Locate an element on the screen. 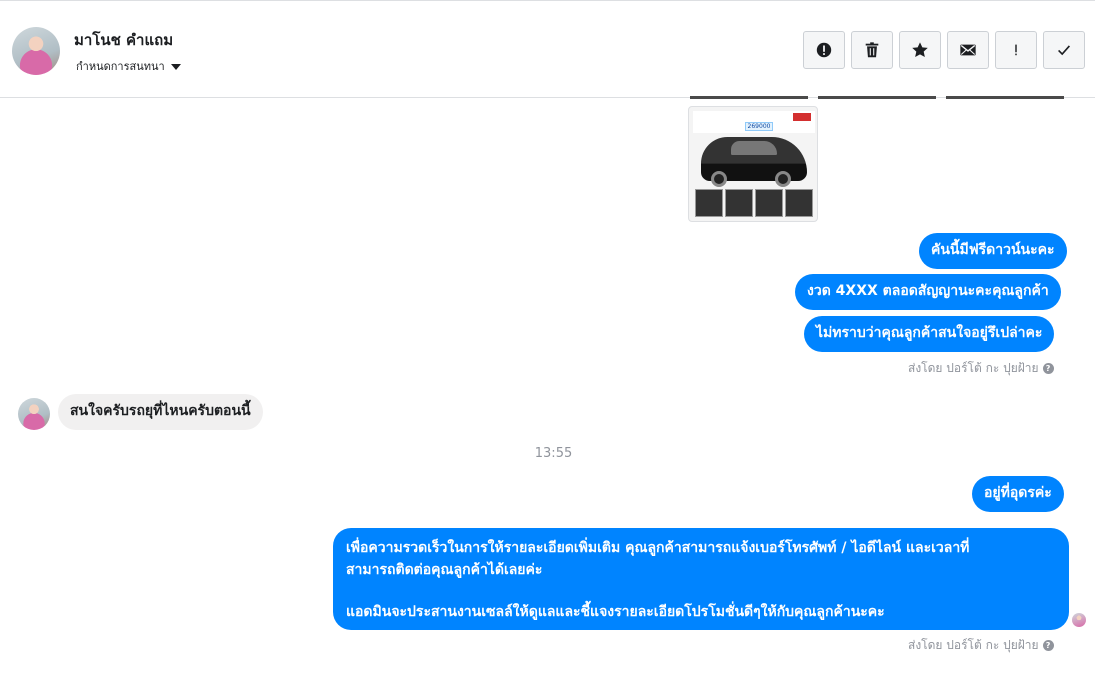  envelope-icon is located at coordinates (968, 50).